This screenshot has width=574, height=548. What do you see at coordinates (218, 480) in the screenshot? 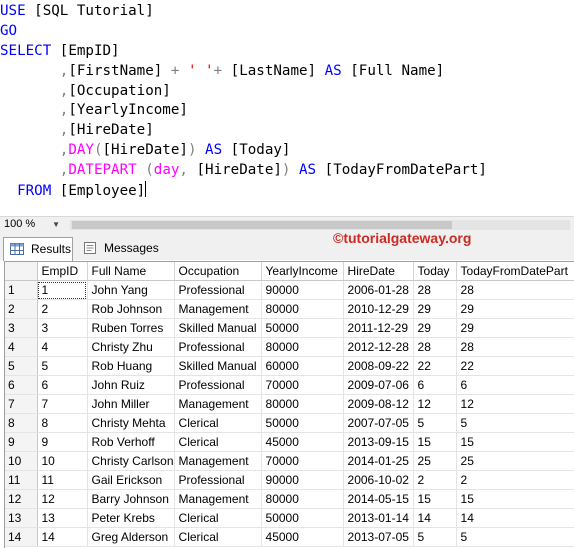
I see `table-cell: Professional` at bounding box center [218, 480].